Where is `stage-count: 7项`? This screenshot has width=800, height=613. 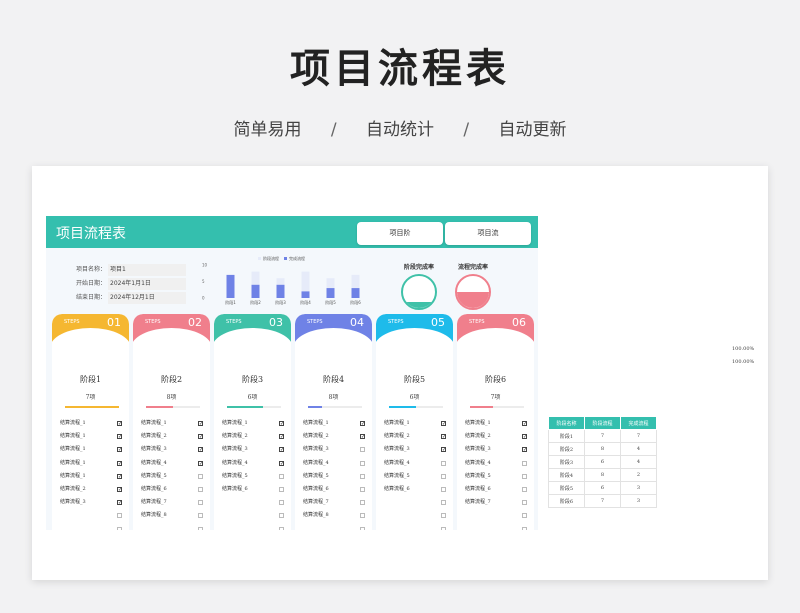
stage-count: 7项 is located at coordinates (90, 397).